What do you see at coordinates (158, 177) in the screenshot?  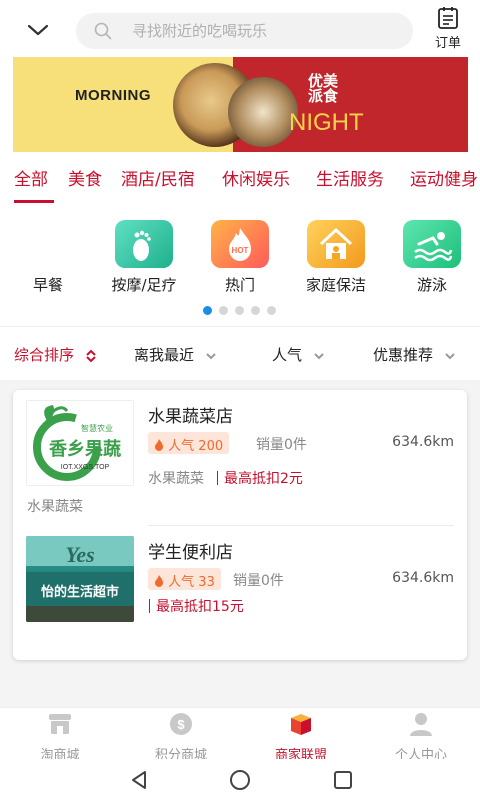 I see `tab-hotel: 酒店/民宿` at bounding box center [158, 177].